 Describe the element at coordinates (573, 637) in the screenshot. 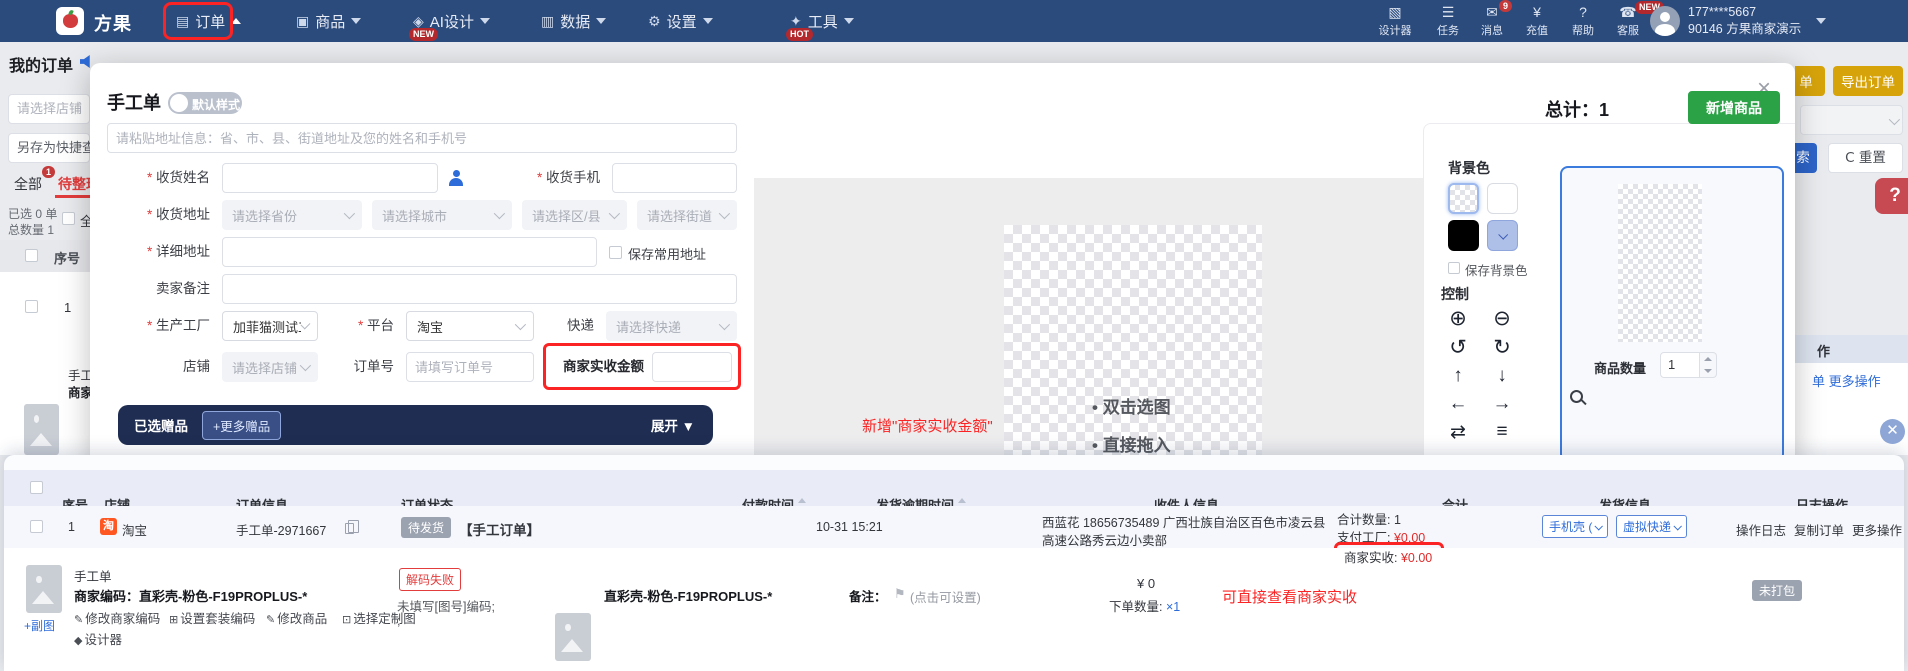

I see `sku-thumbnail` at that location.